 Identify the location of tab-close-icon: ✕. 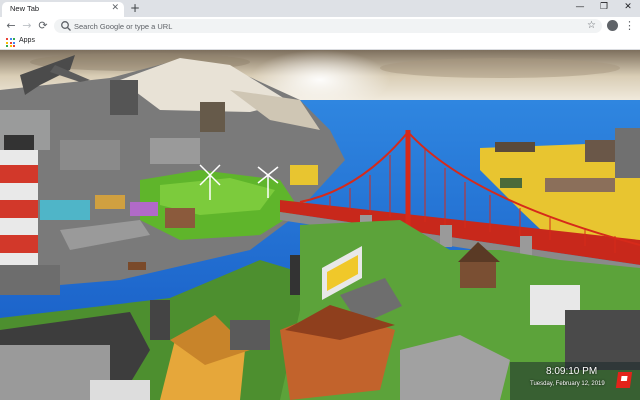
(115, 8).